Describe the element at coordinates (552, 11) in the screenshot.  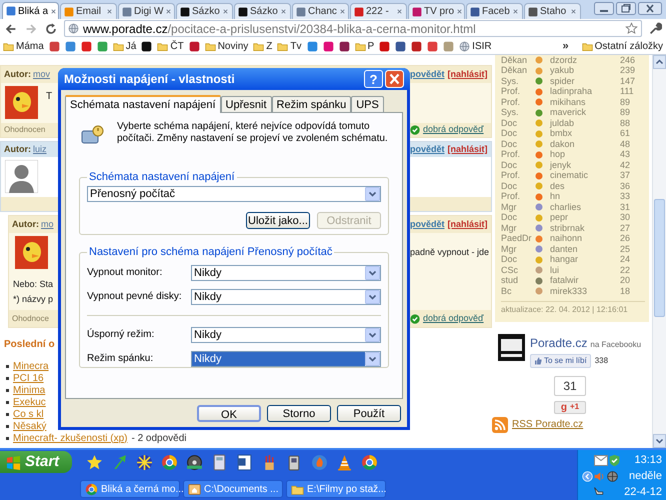
I see `browser-tab: Staho` at that location.